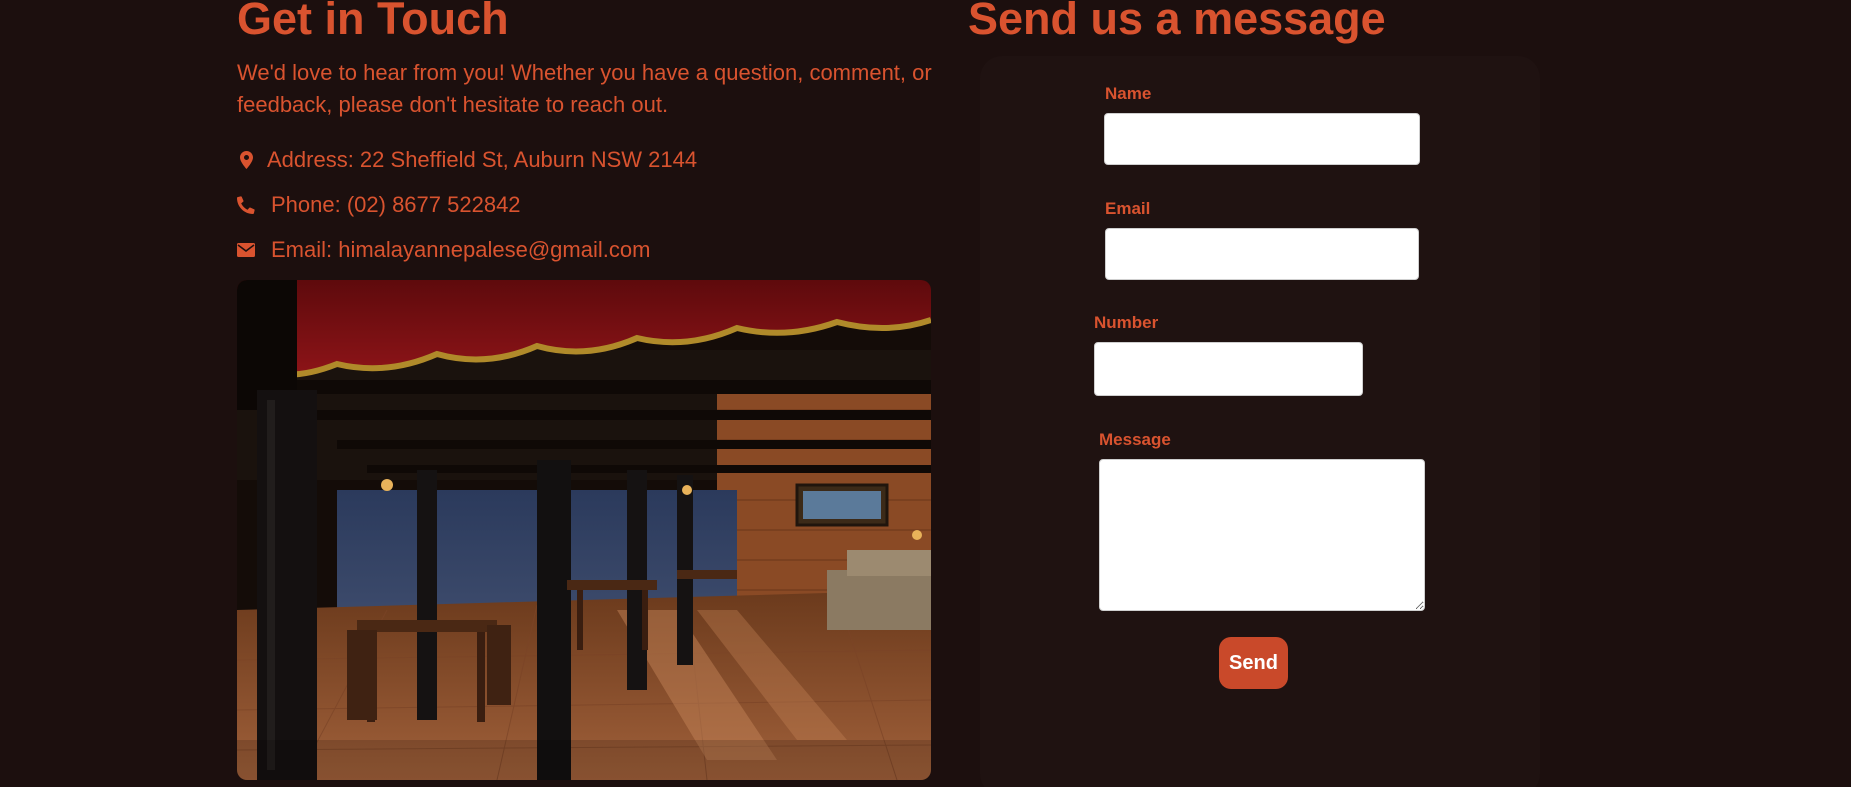 Image resolution: width=1851 pixels, height=787 pixels. I want to click on email-row: Email: himalayannepalese@gmail.com, so click(443, 250).